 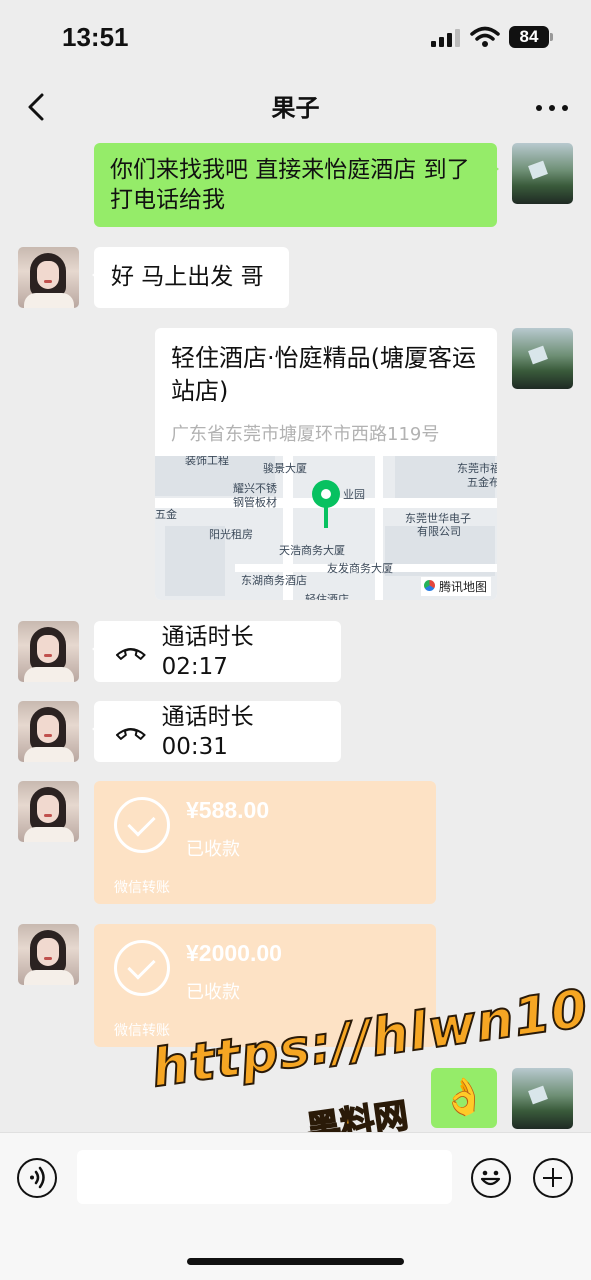 What do you see at coordinates (290, 185) in the screenshot?
I see `message-text: 你们来找我吧 直接来怡庭酒店 到了打电话给我` at bounding box center [290, 185].